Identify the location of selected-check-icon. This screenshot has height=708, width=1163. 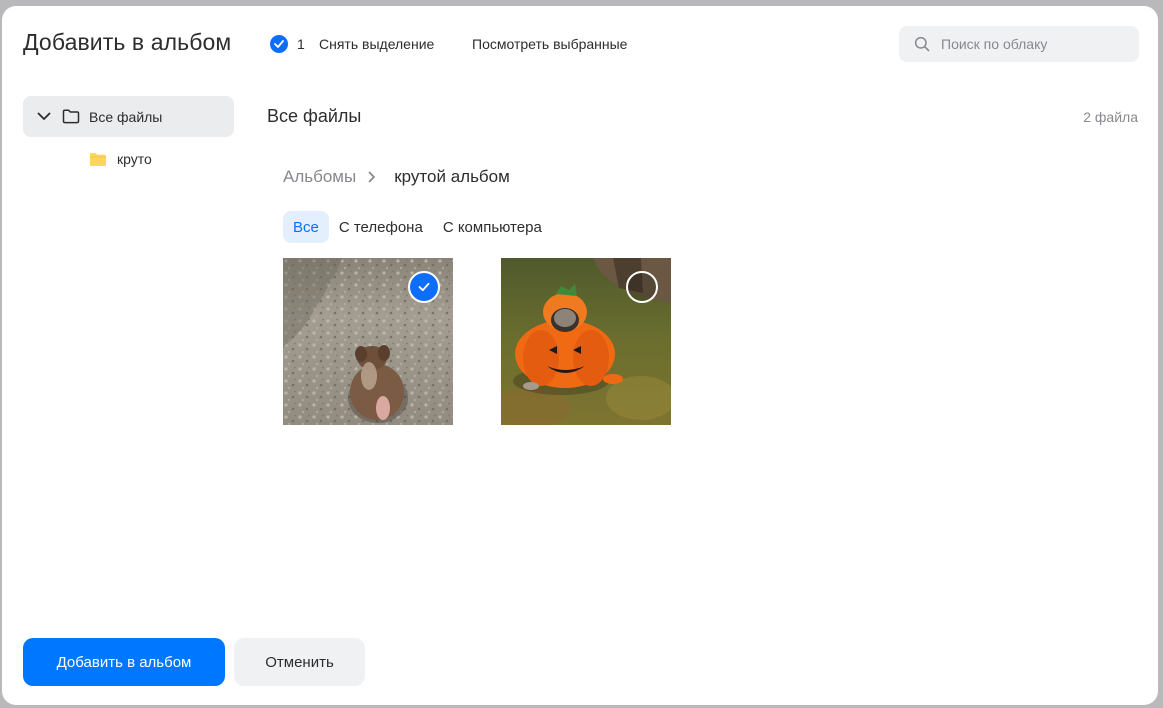
(424, 287).